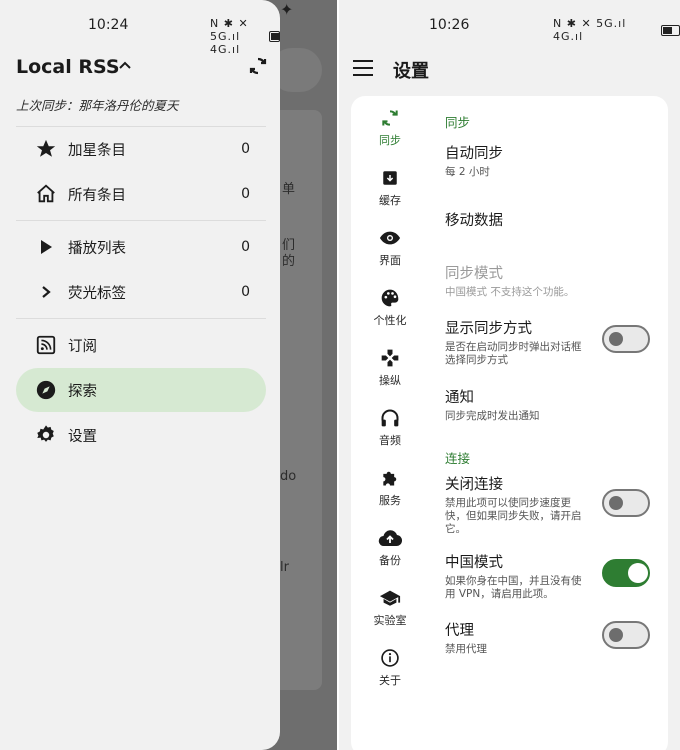 This screenshot has height=750, width=680. What do you see at coordinates (82, 436) in the screenshot?
I see `nav-label: 设置` at bounding box center [82, 436].